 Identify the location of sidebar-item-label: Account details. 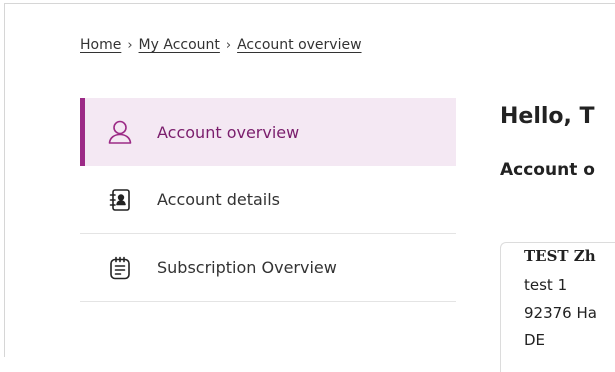
(218, 199).